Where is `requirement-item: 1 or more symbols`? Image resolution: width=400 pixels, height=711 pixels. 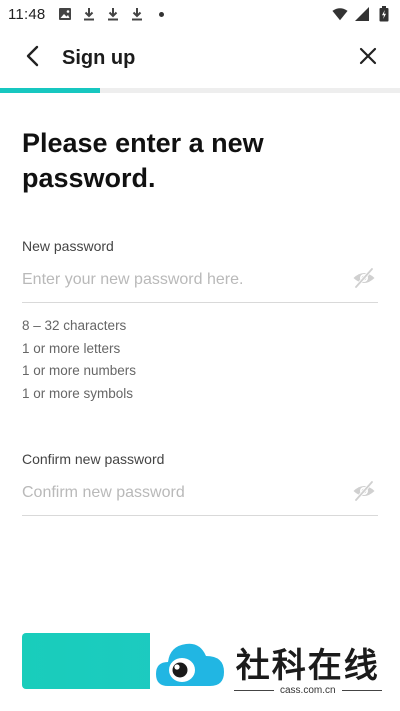 requirement-item: 1 or more symbols is located at coordinates (78, 393).